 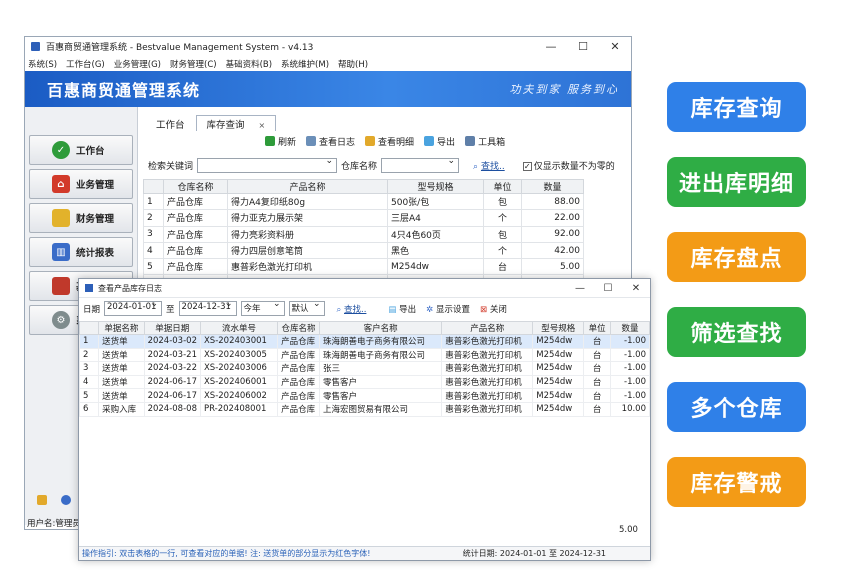 I want to click on view-detail-button: 查看明细, so click(x=389, y=141).